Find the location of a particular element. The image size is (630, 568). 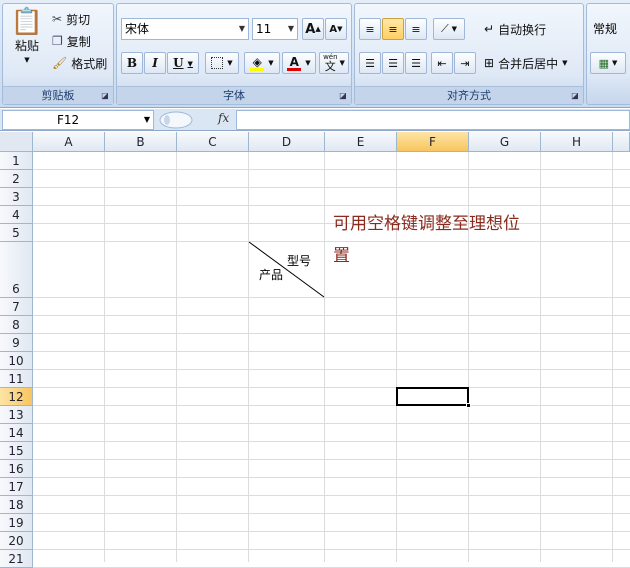

copy-button: ❐ 复制 is located at coordinates (81, 41).